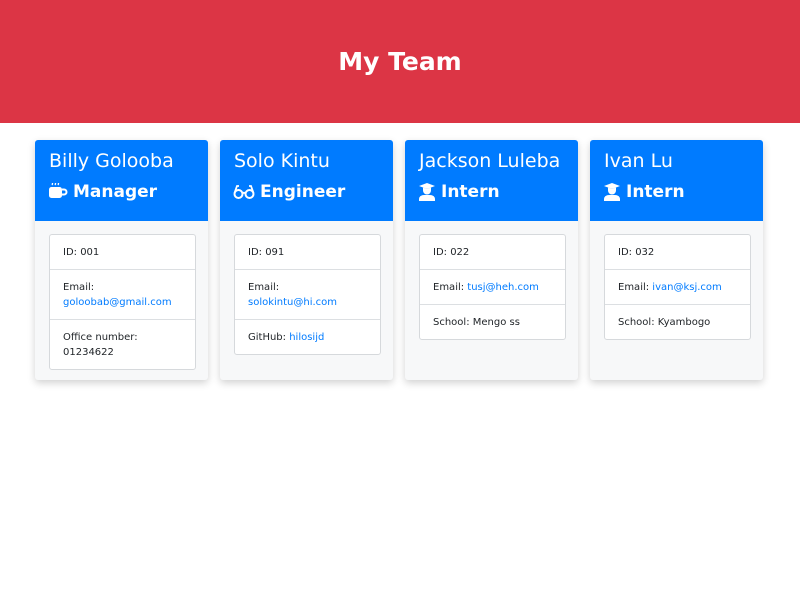 This screenshot has width=800, height=600. I want to click on school-row: School: Kyambogo, so click(677, 321).